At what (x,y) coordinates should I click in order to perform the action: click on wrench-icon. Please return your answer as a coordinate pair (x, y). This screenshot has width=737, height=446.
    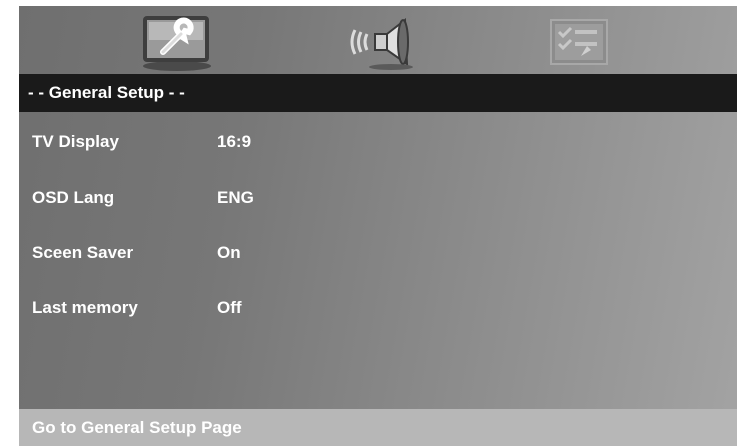
    Looking at the image, I should click on (177, 43).